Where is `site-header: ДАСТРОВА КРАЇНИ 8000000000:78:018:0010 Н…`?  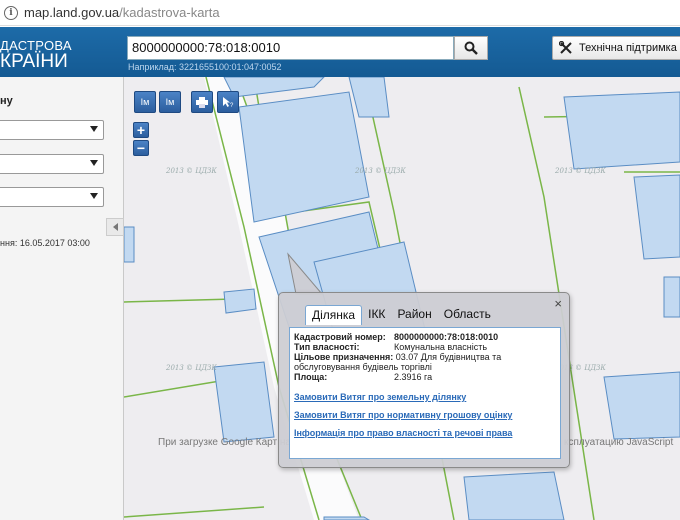 site-header: ДАСТРОВА КРАЇНИ 8000000000:78:018:0010 Н… is located at coordinates (340, 52).